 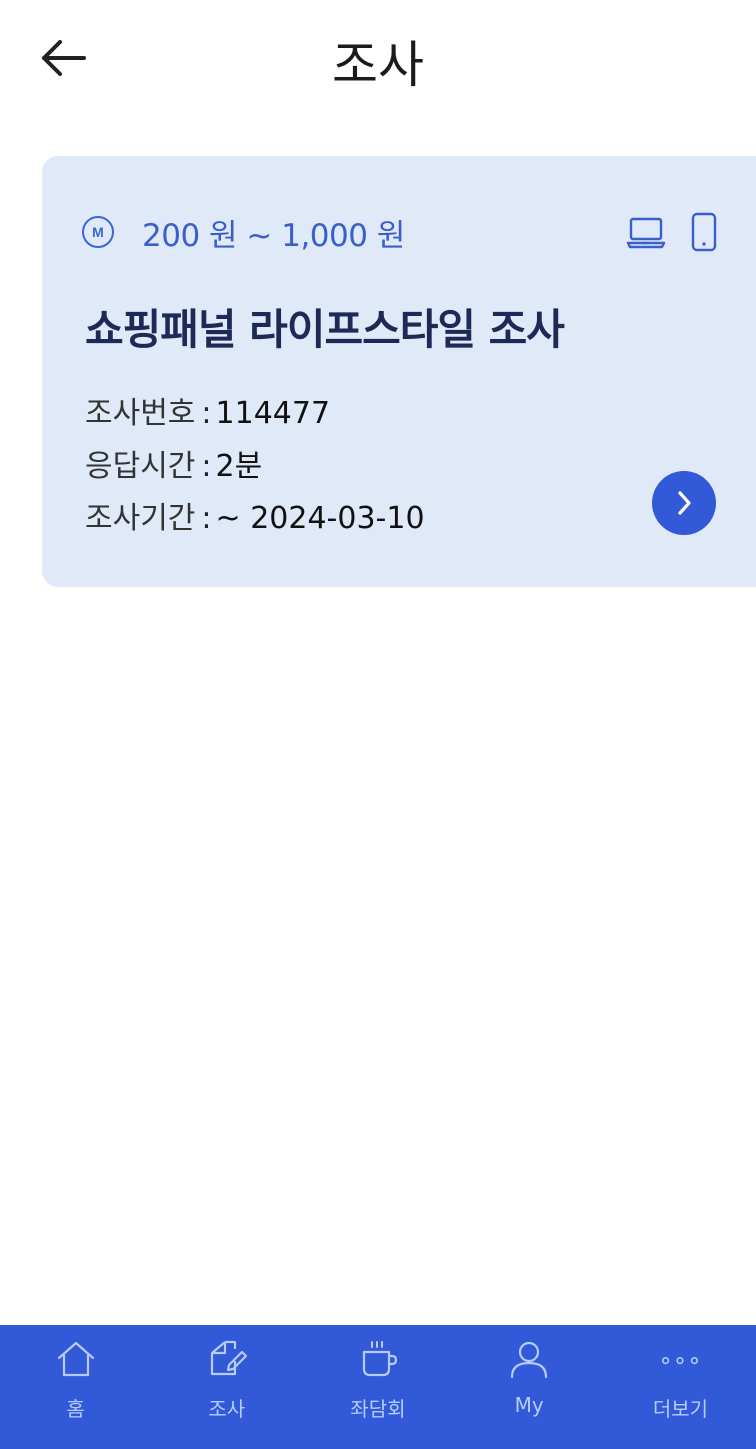 I want to click on tab-discussion: 좌담회, so click(x=377, y=1387).